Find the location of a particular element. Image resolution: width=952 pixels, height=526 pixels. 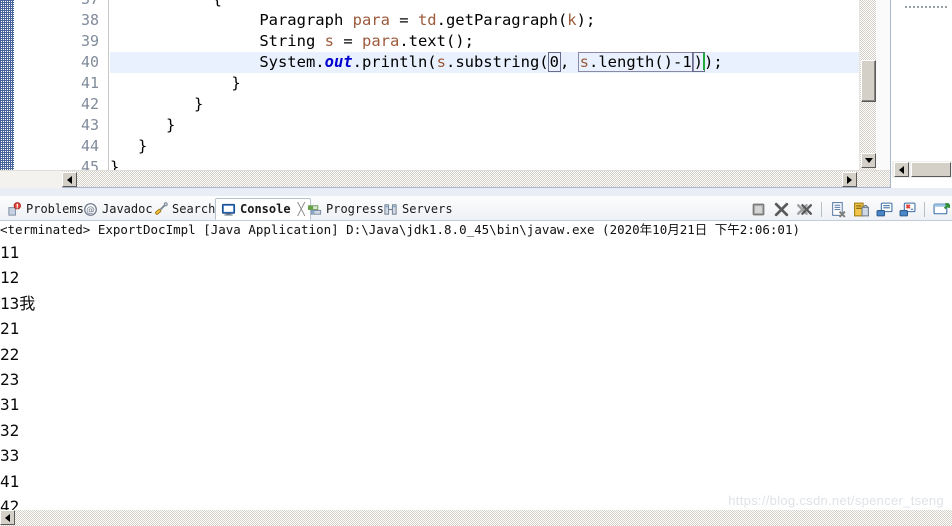

code-line-43: } is located at coordinates (171, 125).